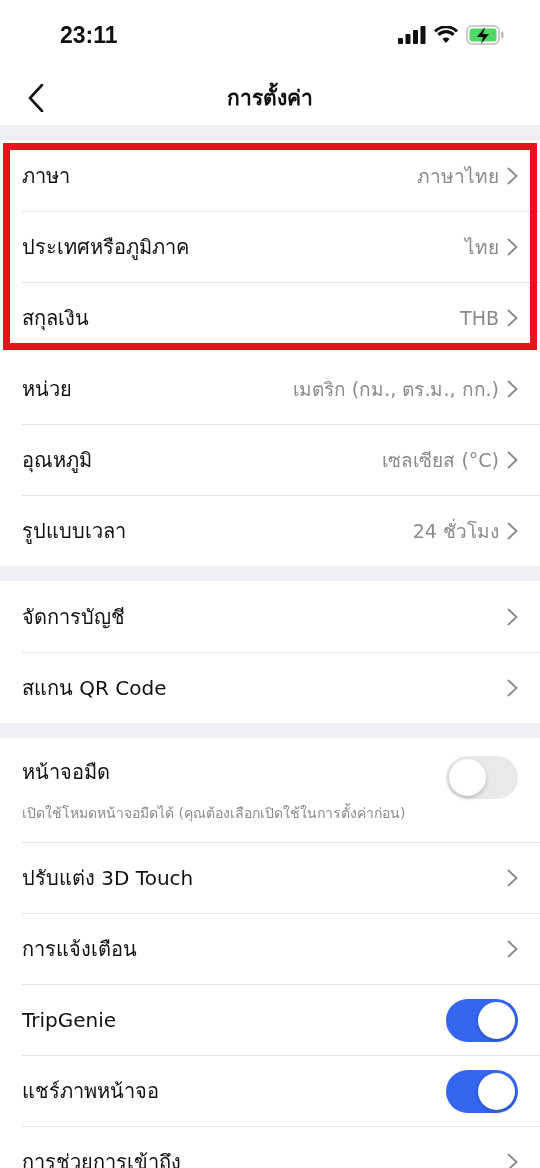 This screenshot has width=540, height=1168. I want to click on row-label: หน้าจอมืด, so click(66, 772).